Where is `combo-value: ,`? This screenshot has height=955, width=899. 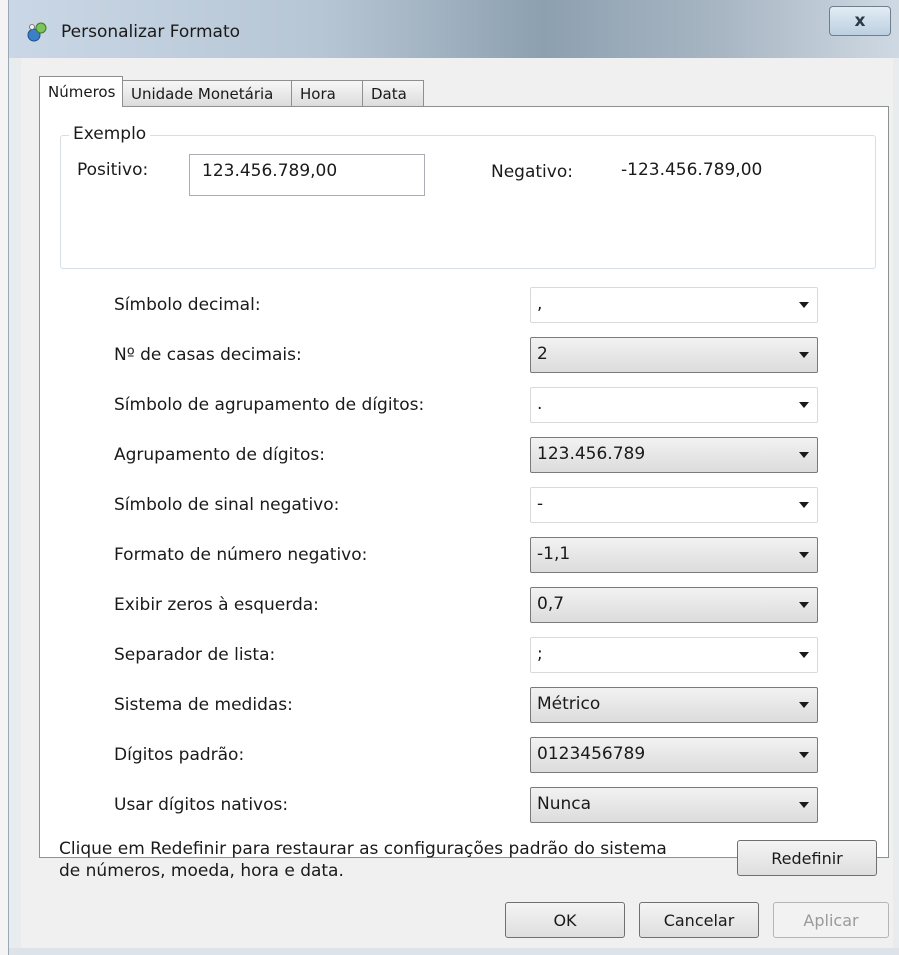
combo-value: , is located at coordinates (540, 304).